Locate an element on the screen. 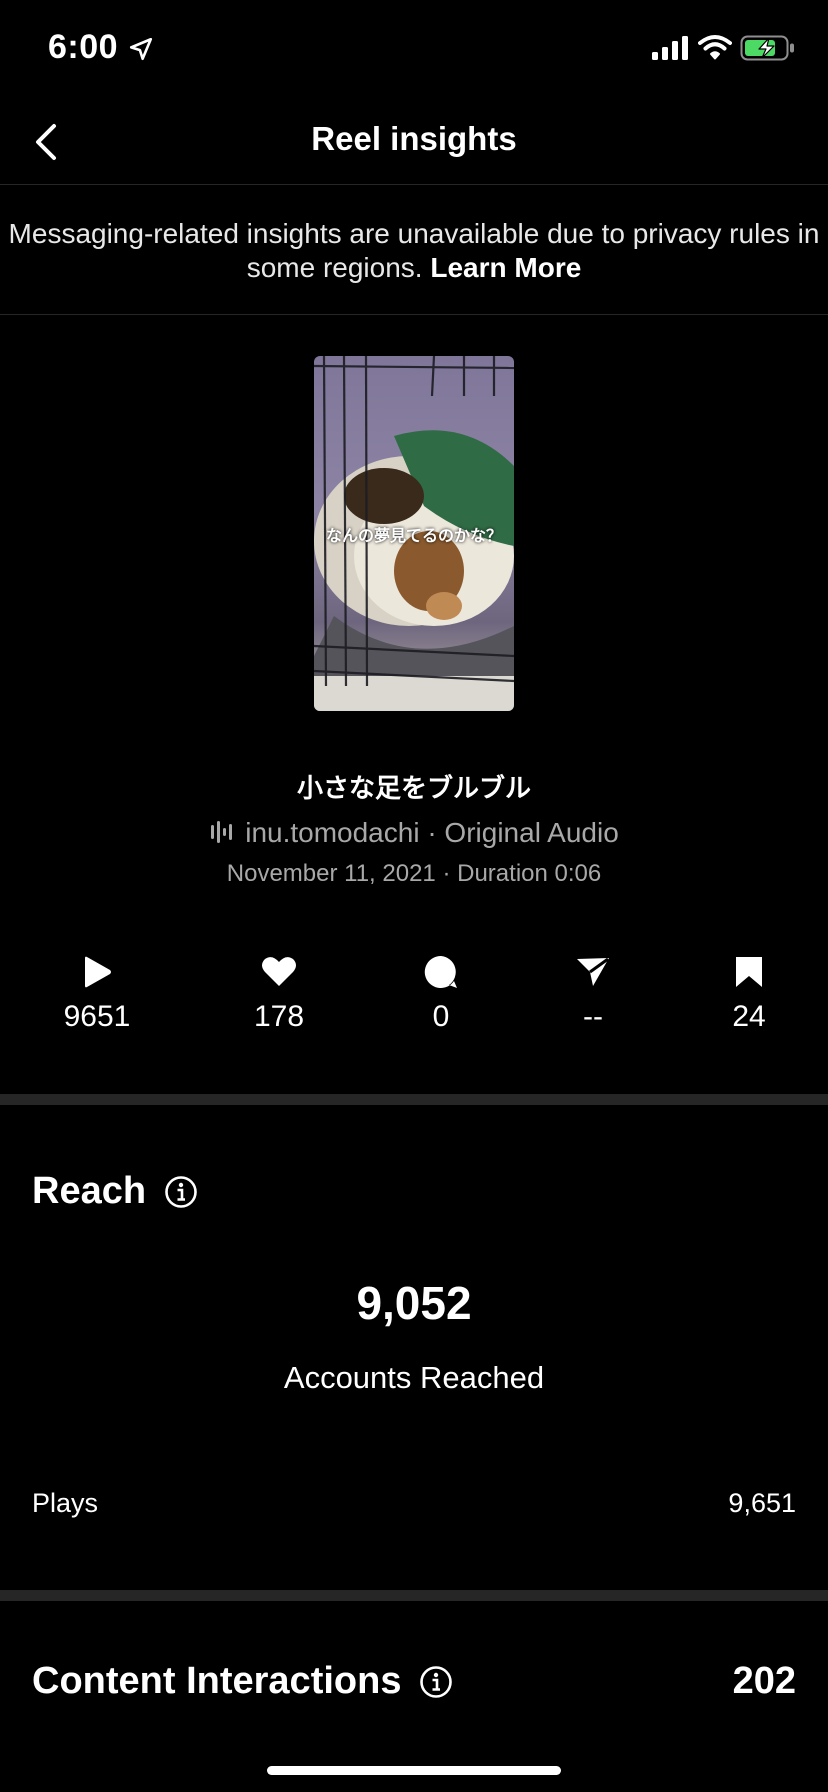 The width and height of the screenshot is (828, 1792). wifi-icon is located at coordinates (715, 47).